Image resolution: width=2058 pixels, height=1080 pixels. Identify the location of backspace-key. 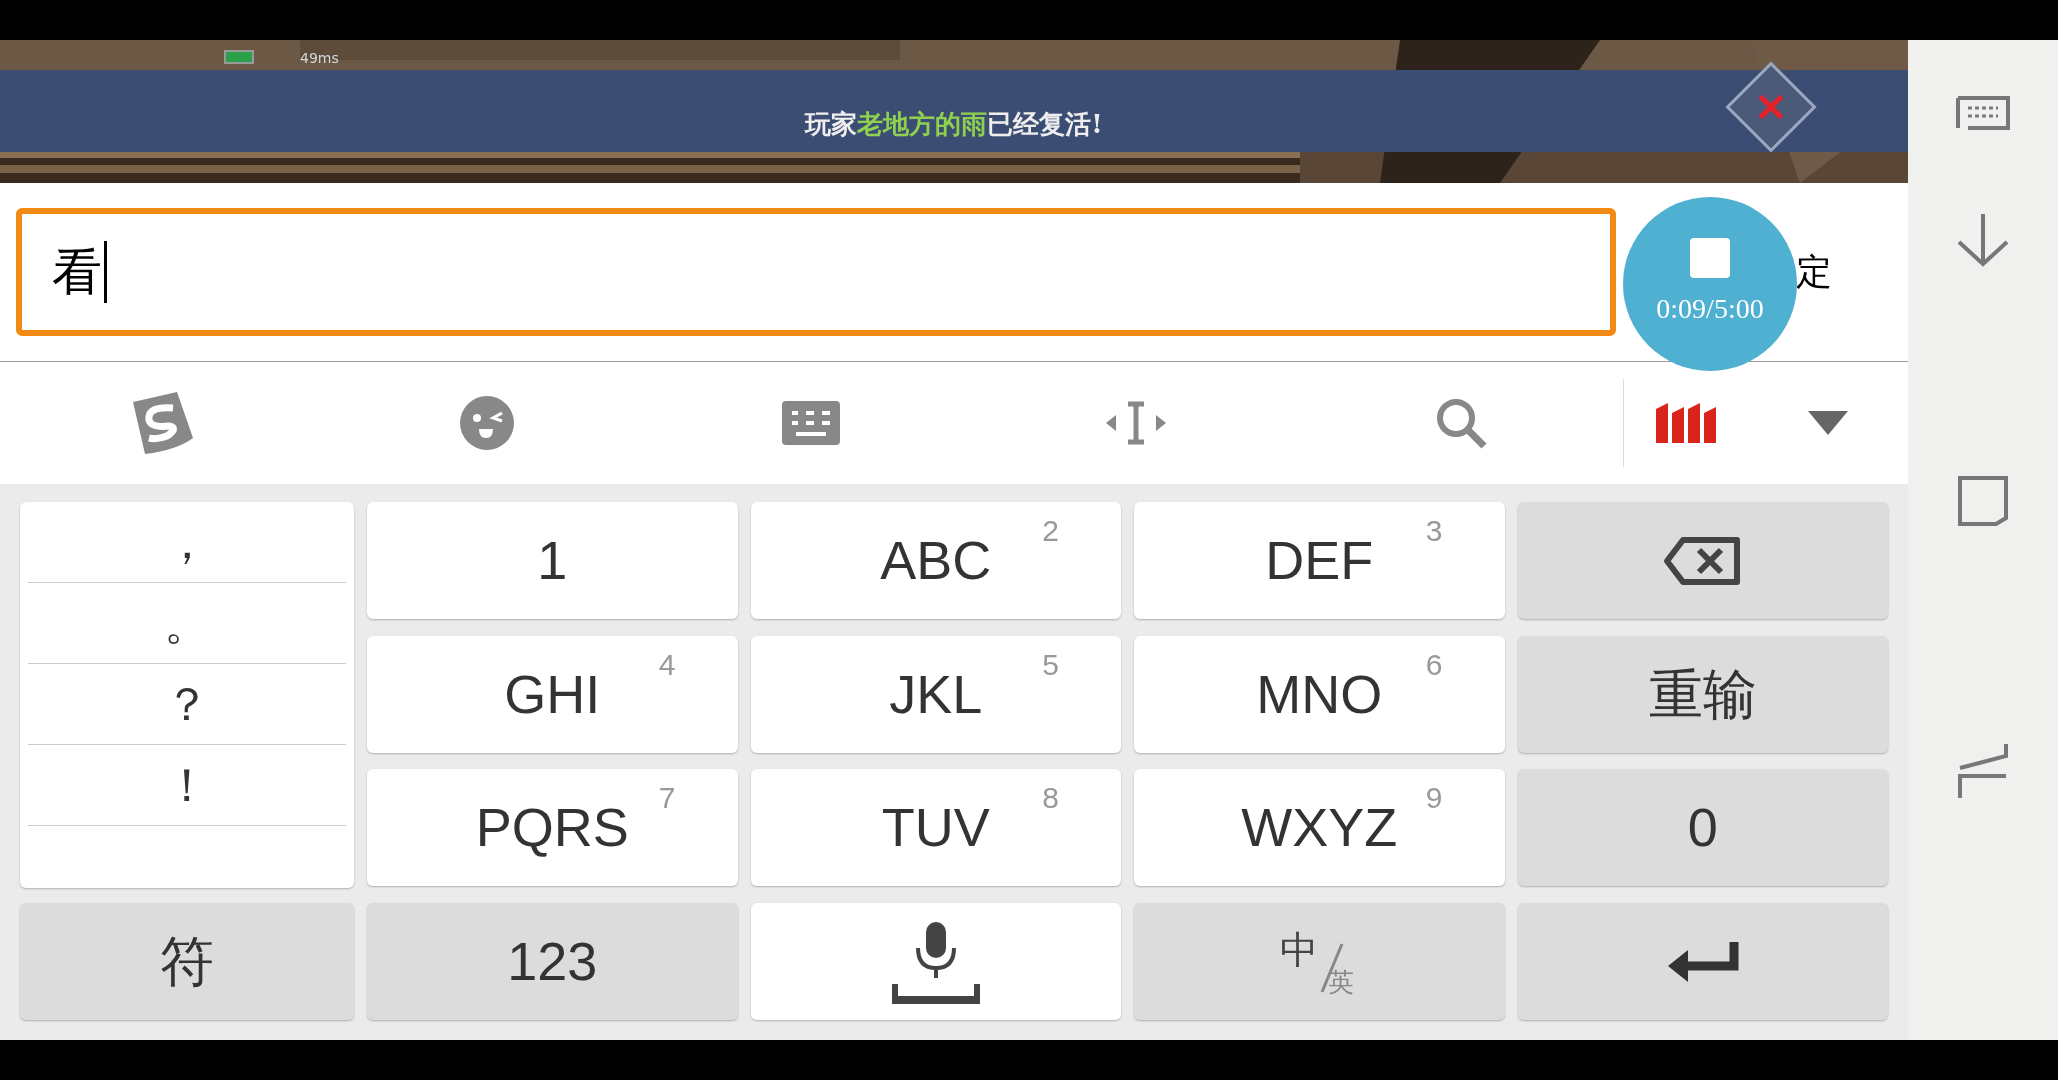
(1702, 560).